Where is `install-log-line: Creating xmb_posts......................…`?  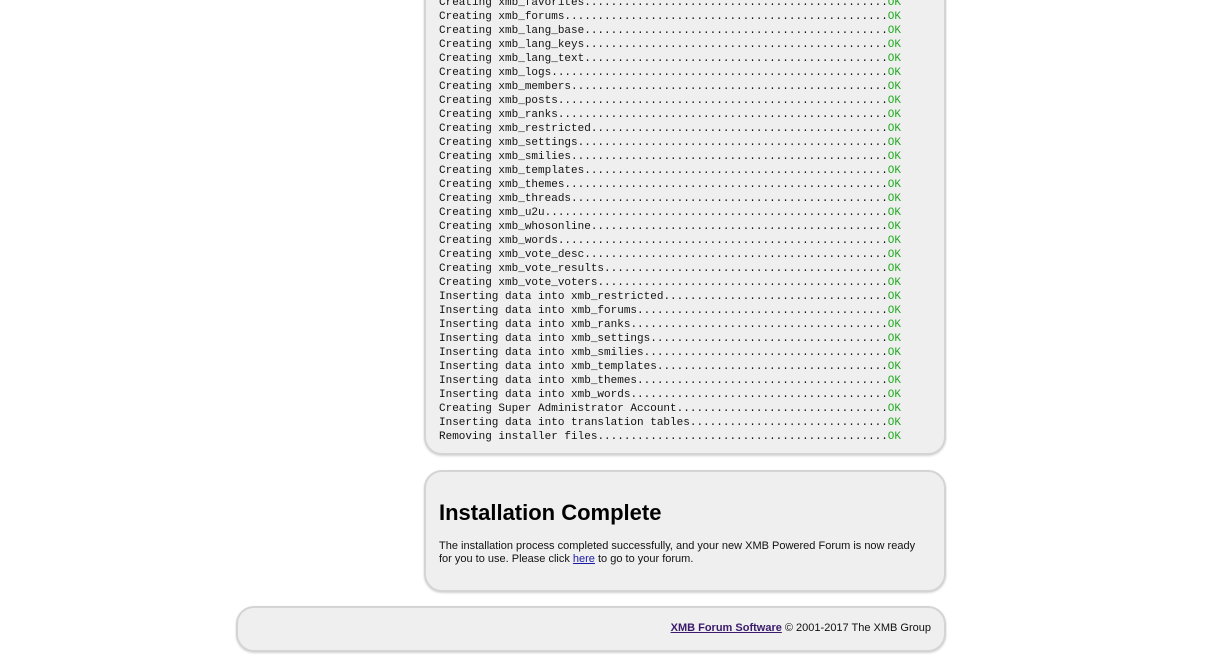 install-log-line: Creating xmb_posts......................… is located at coordinates (670, 101).